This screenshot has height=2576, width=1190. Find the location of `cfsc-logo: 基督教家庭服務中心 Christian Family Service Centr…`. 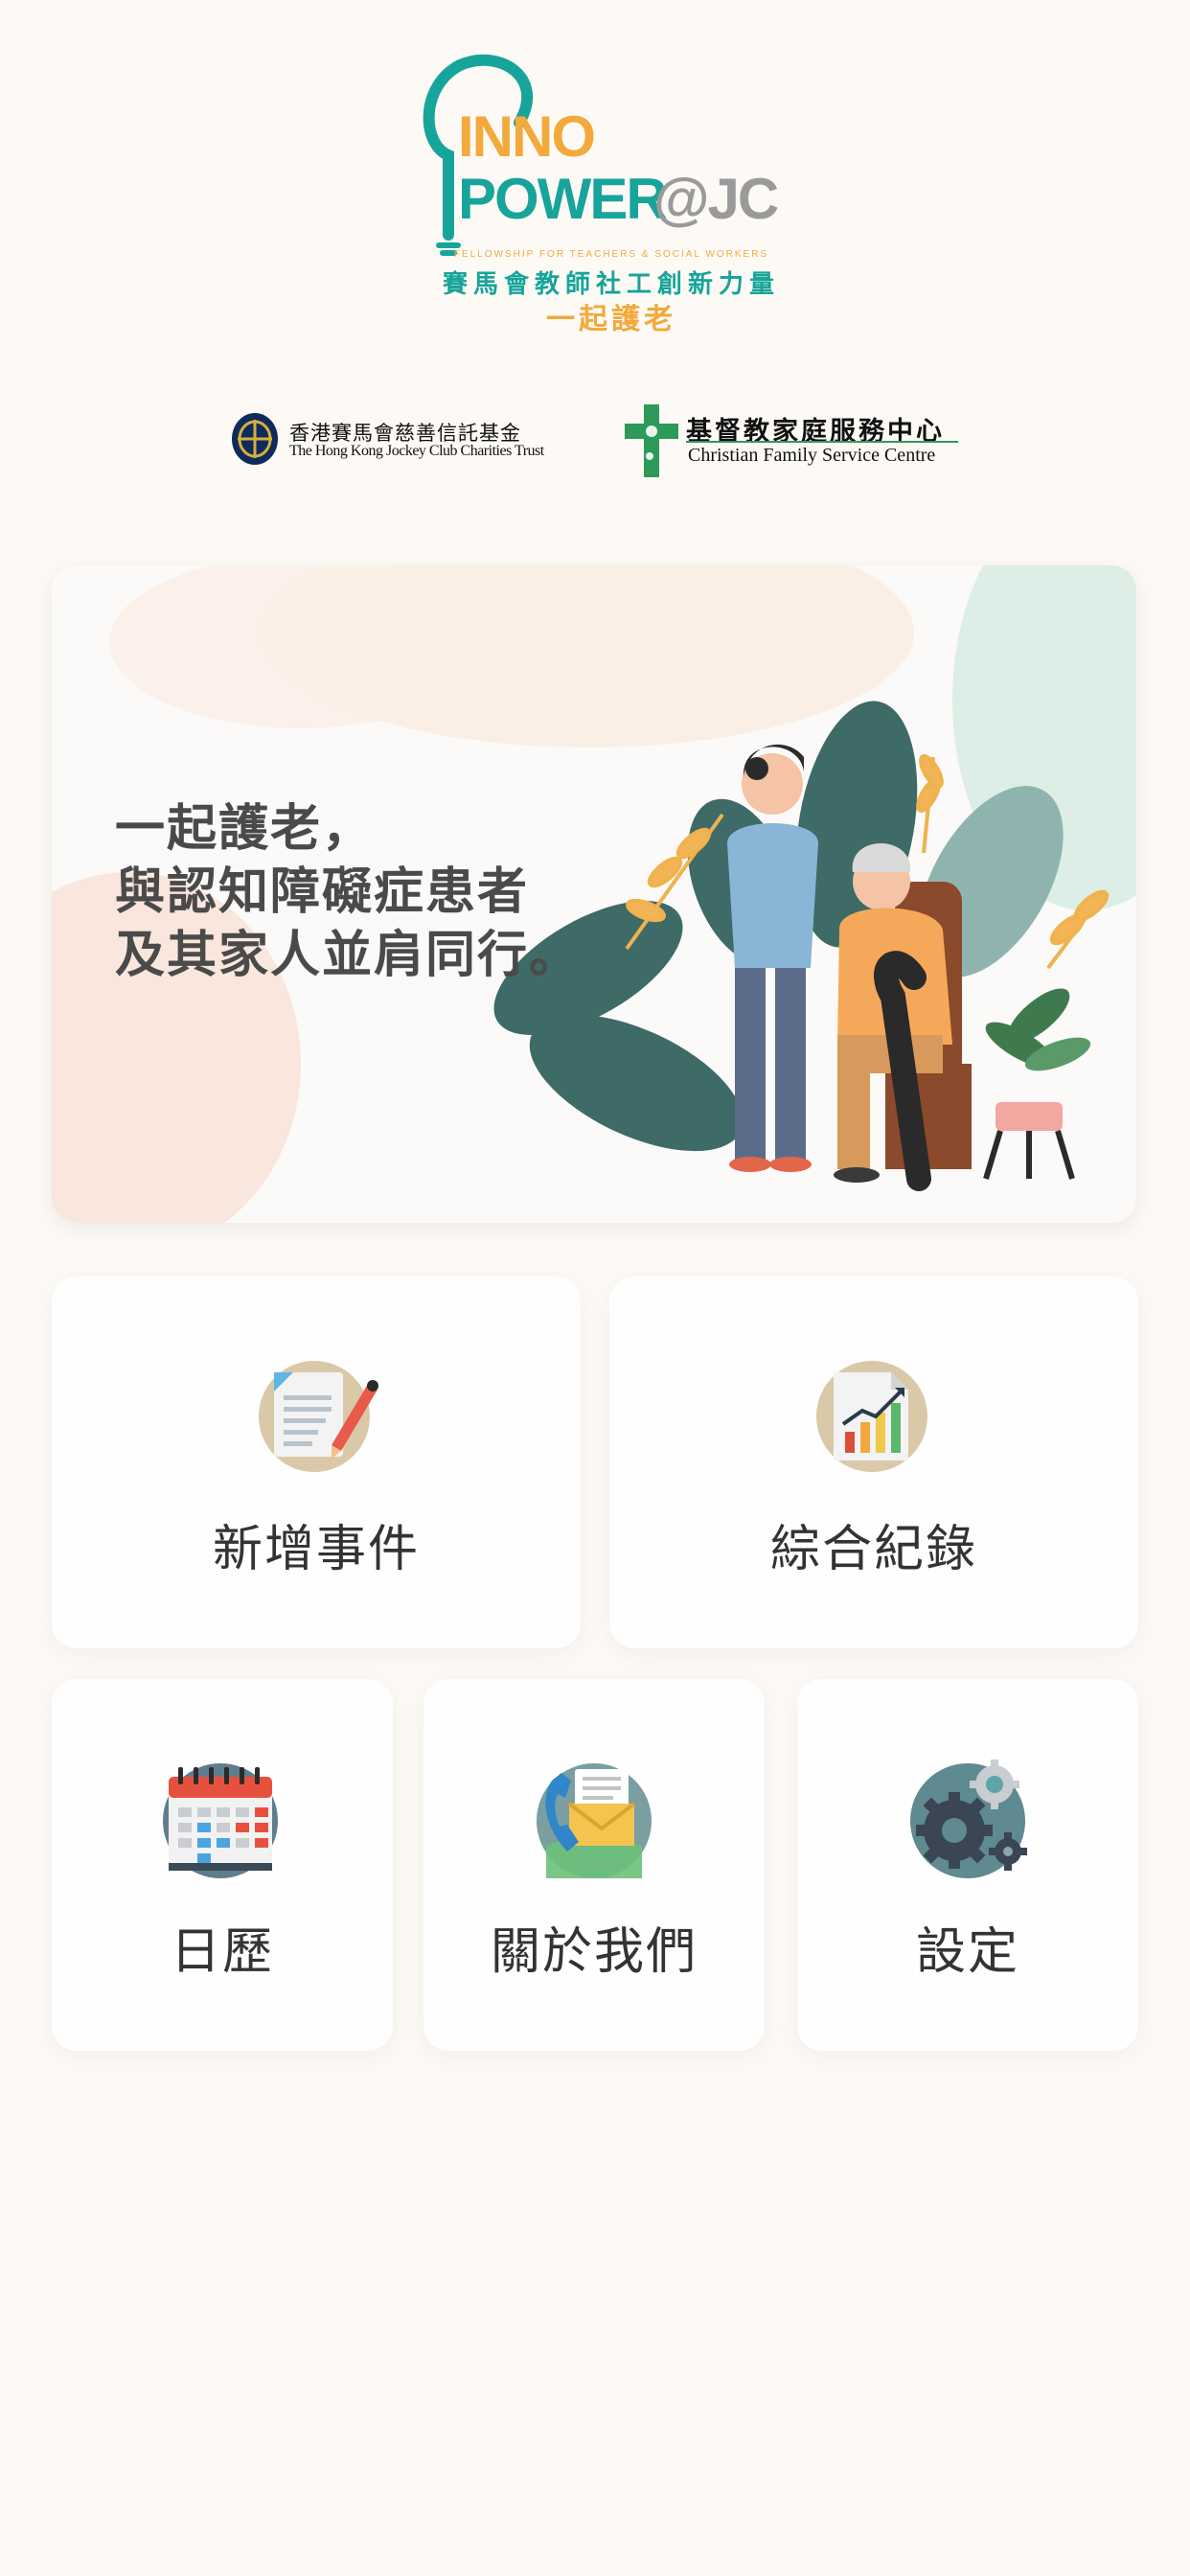

cfsc-logo: 基督教家庭服務中心 Christian Family Service Centr… is located at coordinates (795, 440).